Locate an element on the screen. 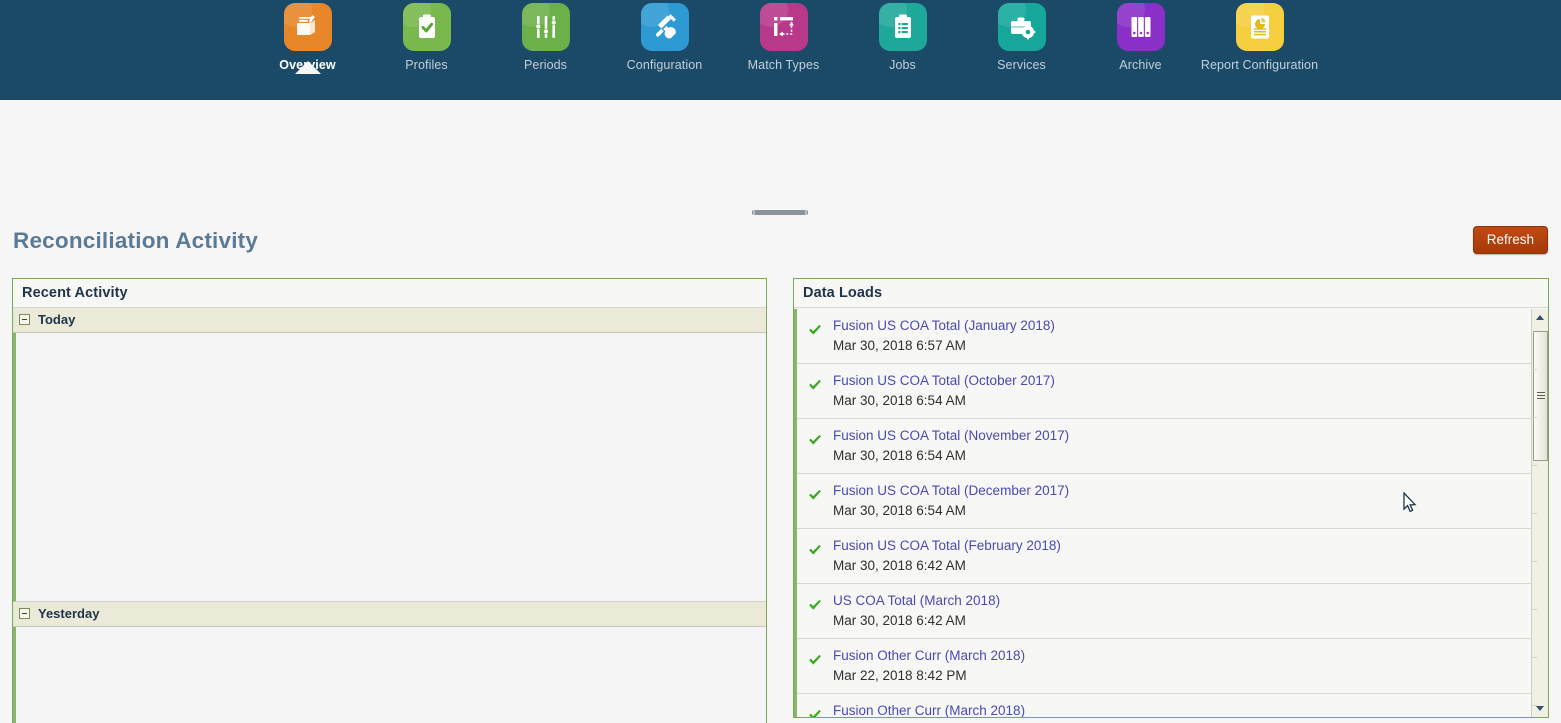 The image size is (1561, 723). nav-item-label: Configuration is located at coordinates (664, 65).